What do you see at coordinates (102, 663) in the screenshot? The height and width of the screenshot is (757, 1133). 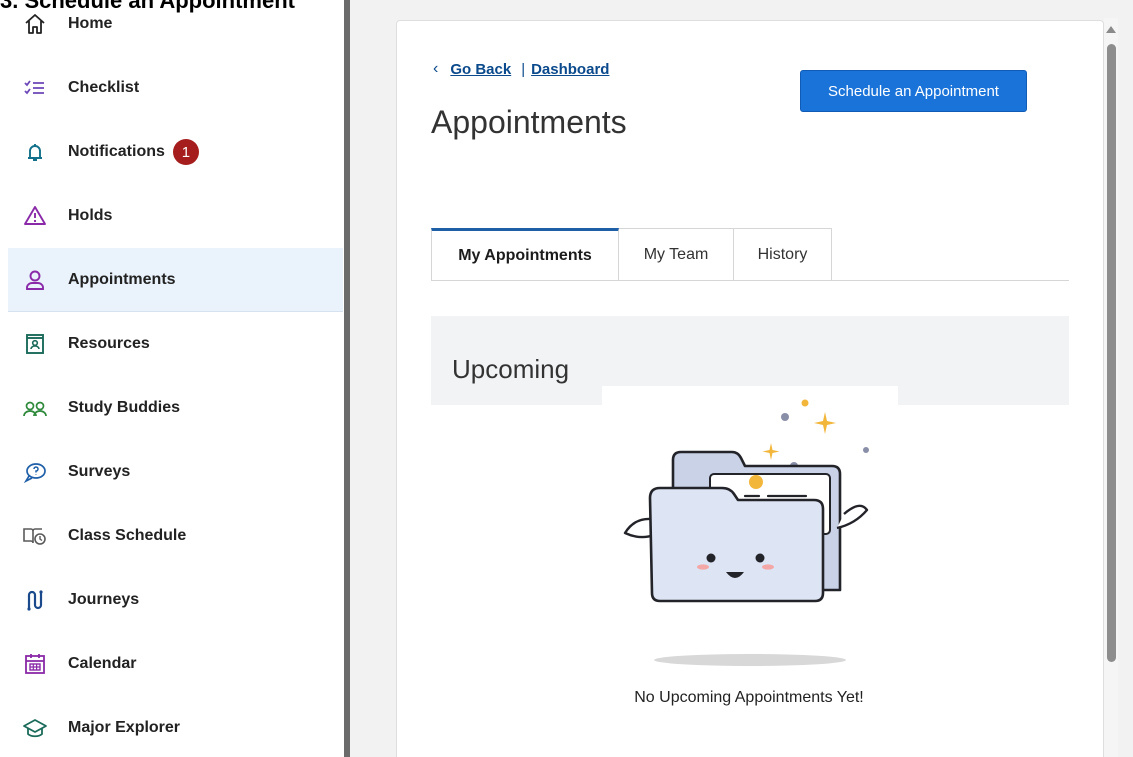 I see `sidebar-item-label: Calendar` at bounding box center [102, 663].